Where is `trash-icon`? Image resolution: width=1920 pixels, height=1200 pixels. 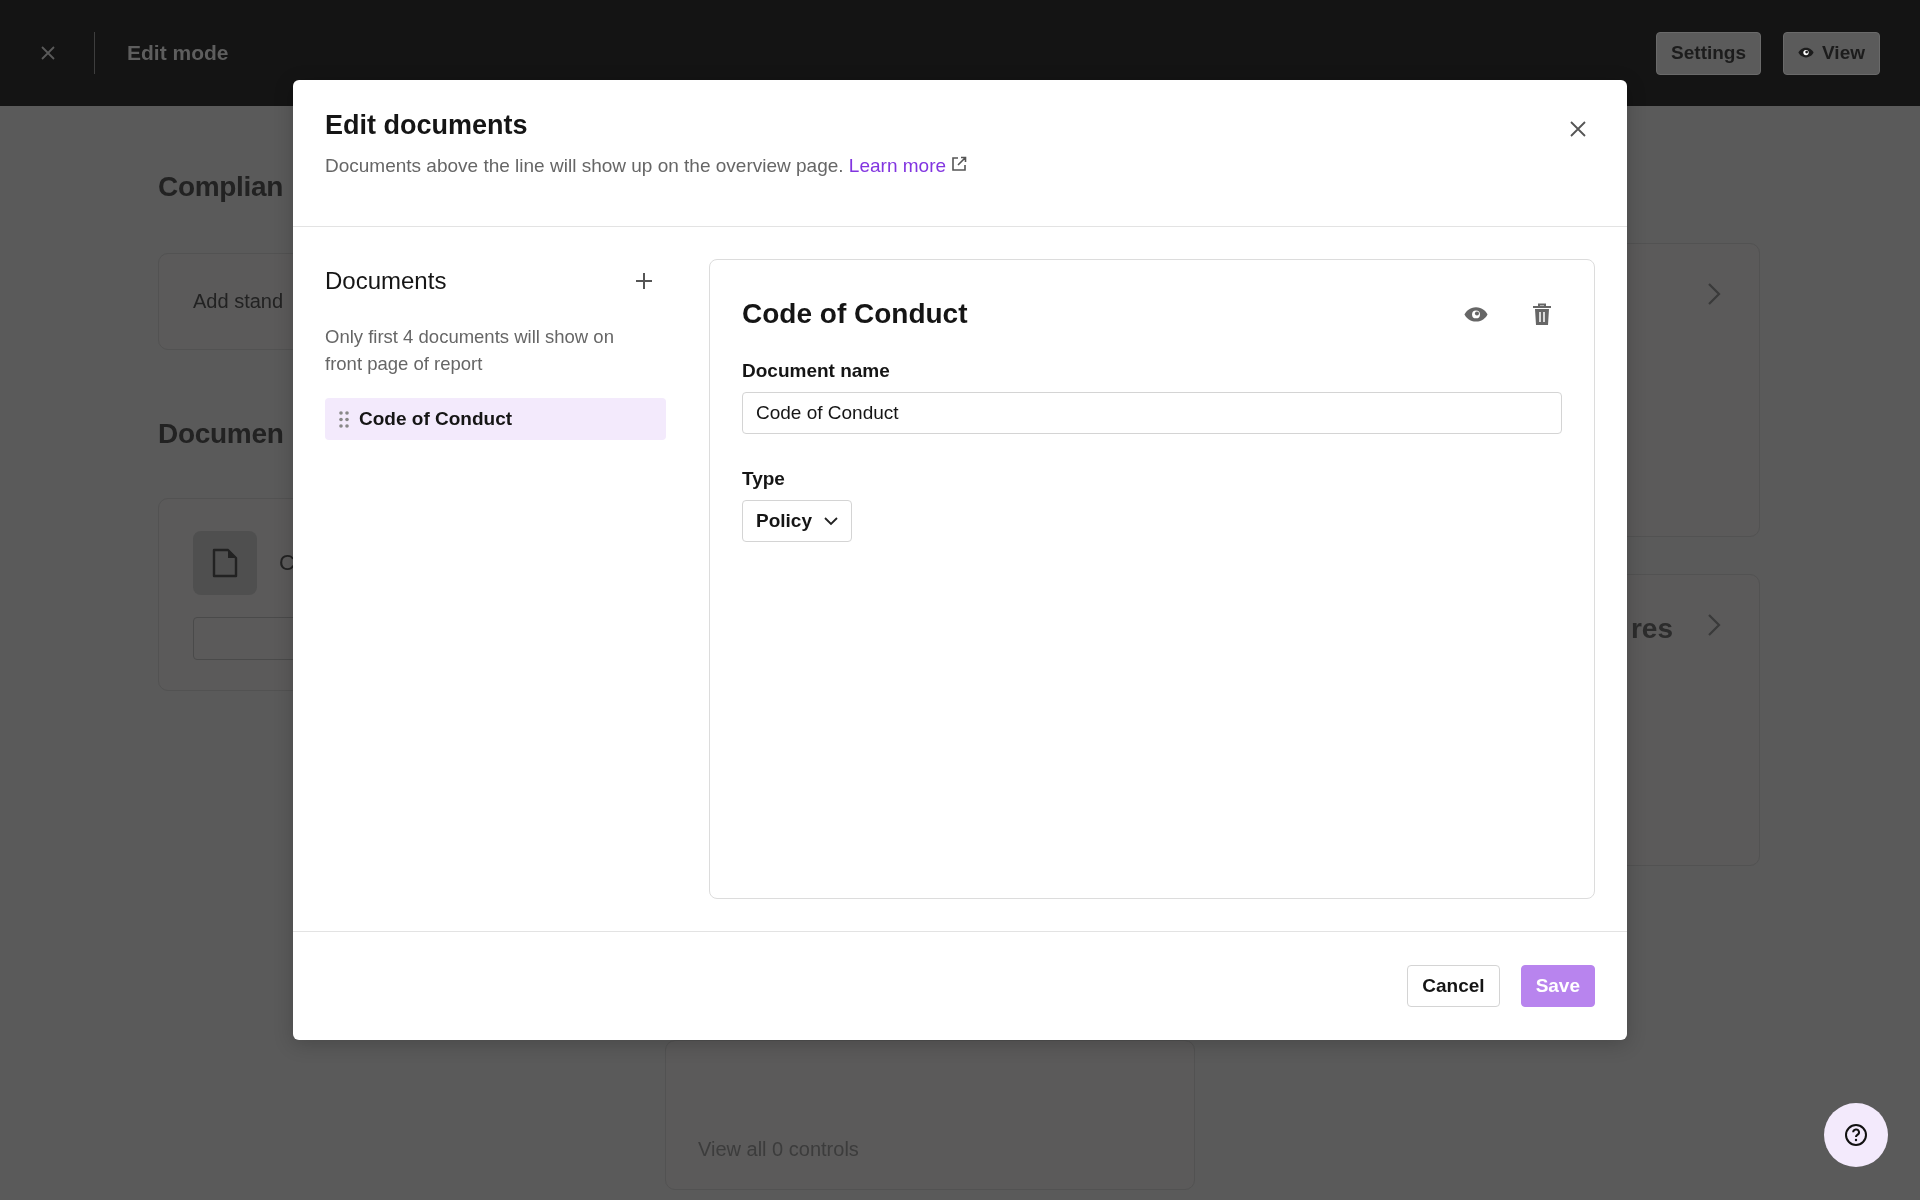
trash-icon is located at coordinates (1542, 314).